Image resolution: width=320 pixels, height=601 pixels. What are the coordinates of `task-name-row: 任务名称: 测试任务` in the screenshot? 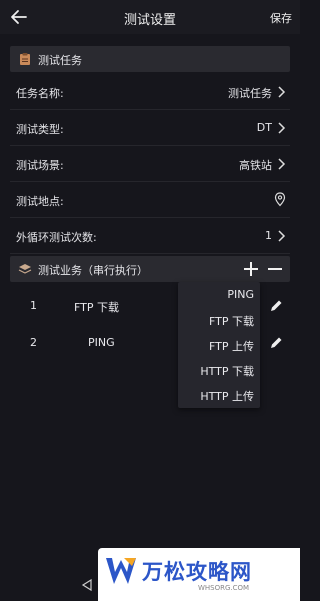 It's located at (150, 92).